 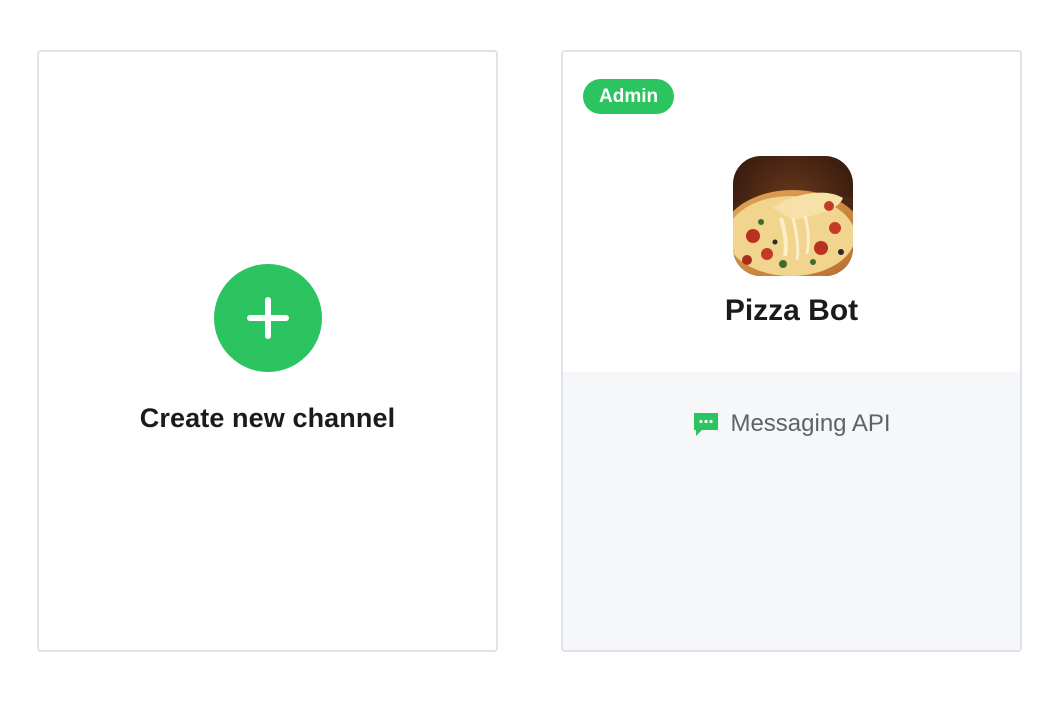 I want to click on plus-icon, so click(x=267, y=318).